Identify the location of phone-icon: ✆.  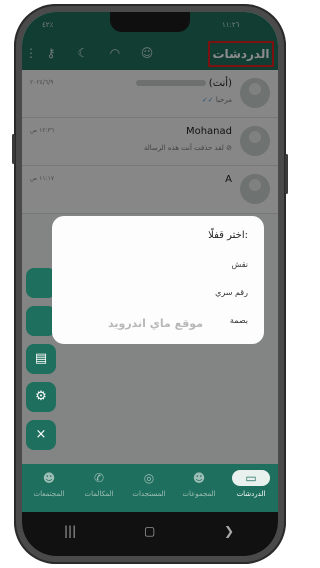
(99, 478).